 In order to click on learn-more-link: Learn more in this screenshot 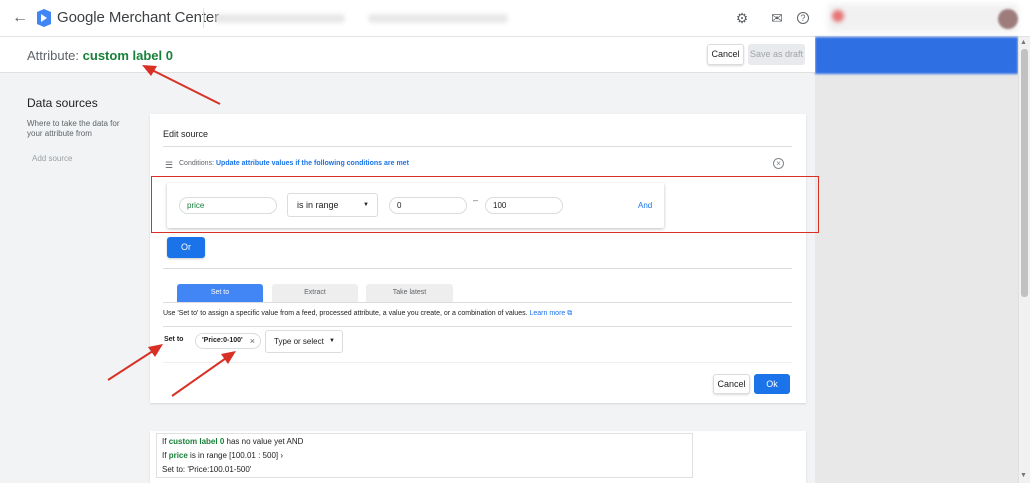, I will do `click(548, 313)`.